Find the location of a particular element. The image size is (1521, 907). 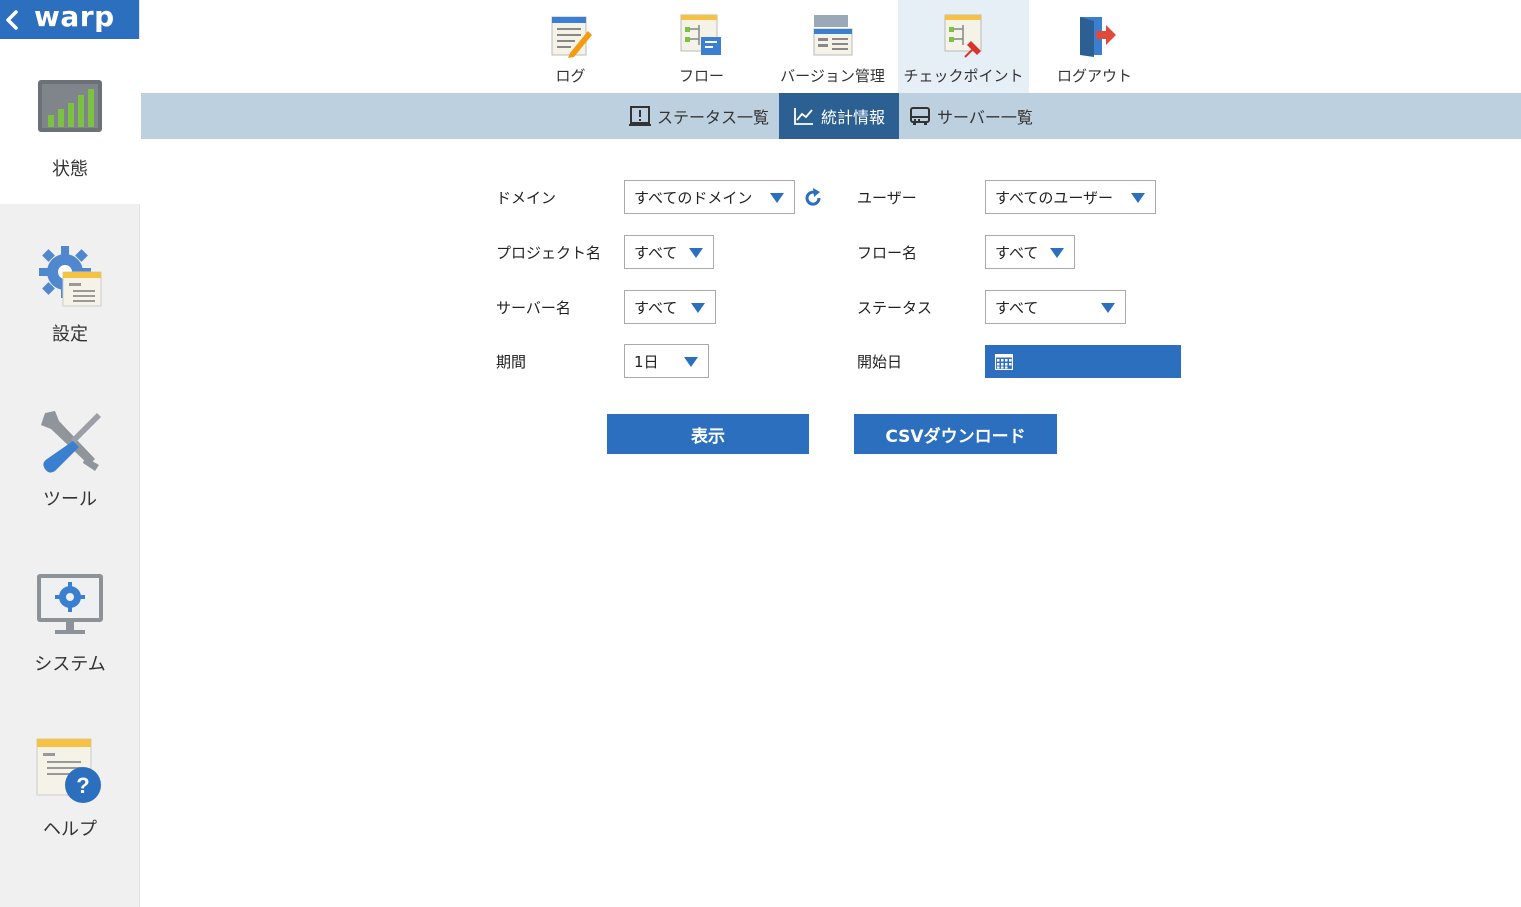

nav-label: ログ is located at coordinates (570, 76).